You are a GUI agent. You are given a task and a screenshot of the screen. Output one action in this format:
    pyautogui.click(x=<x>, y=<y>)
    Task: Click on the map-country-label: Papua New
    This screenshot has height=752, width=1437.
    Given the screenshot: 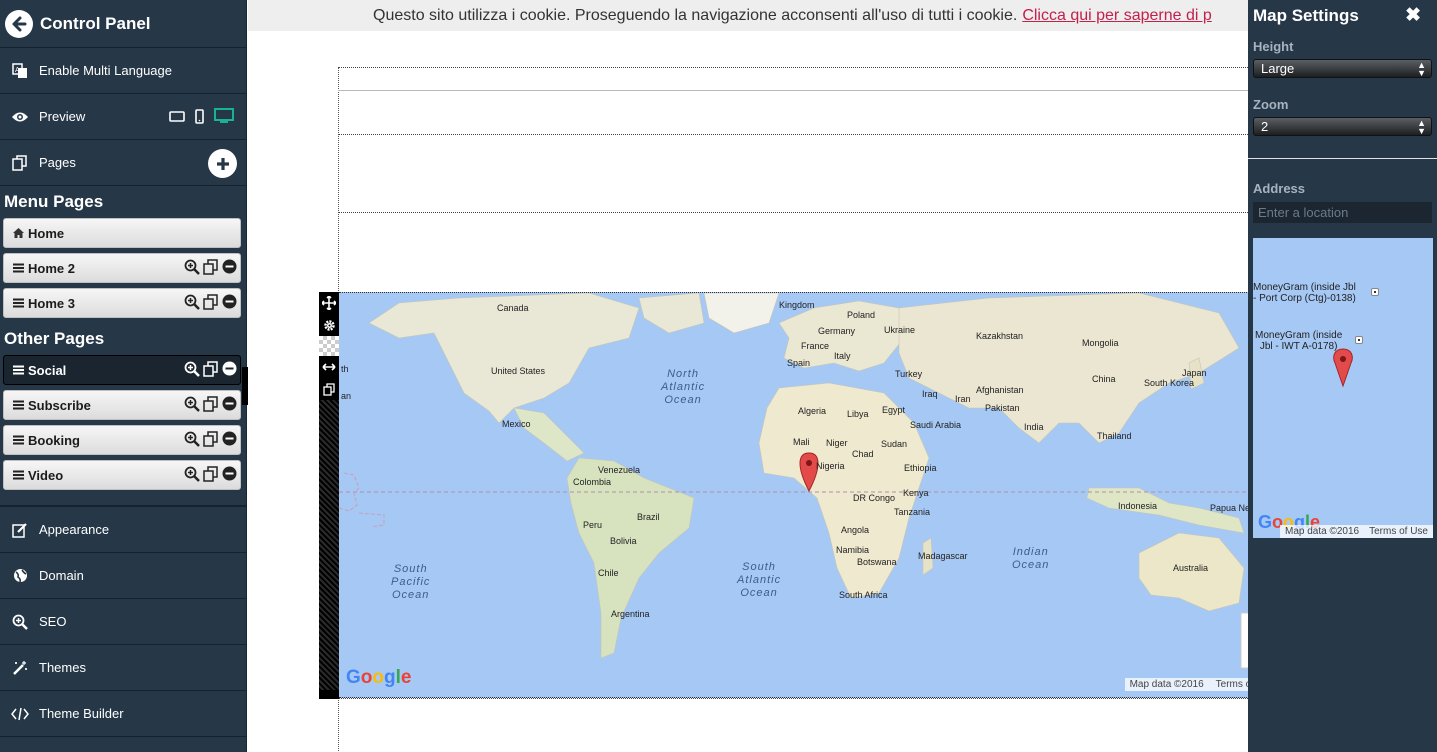 What is the action you would take?
    pyautogui.click(x=1229, y=508)
    